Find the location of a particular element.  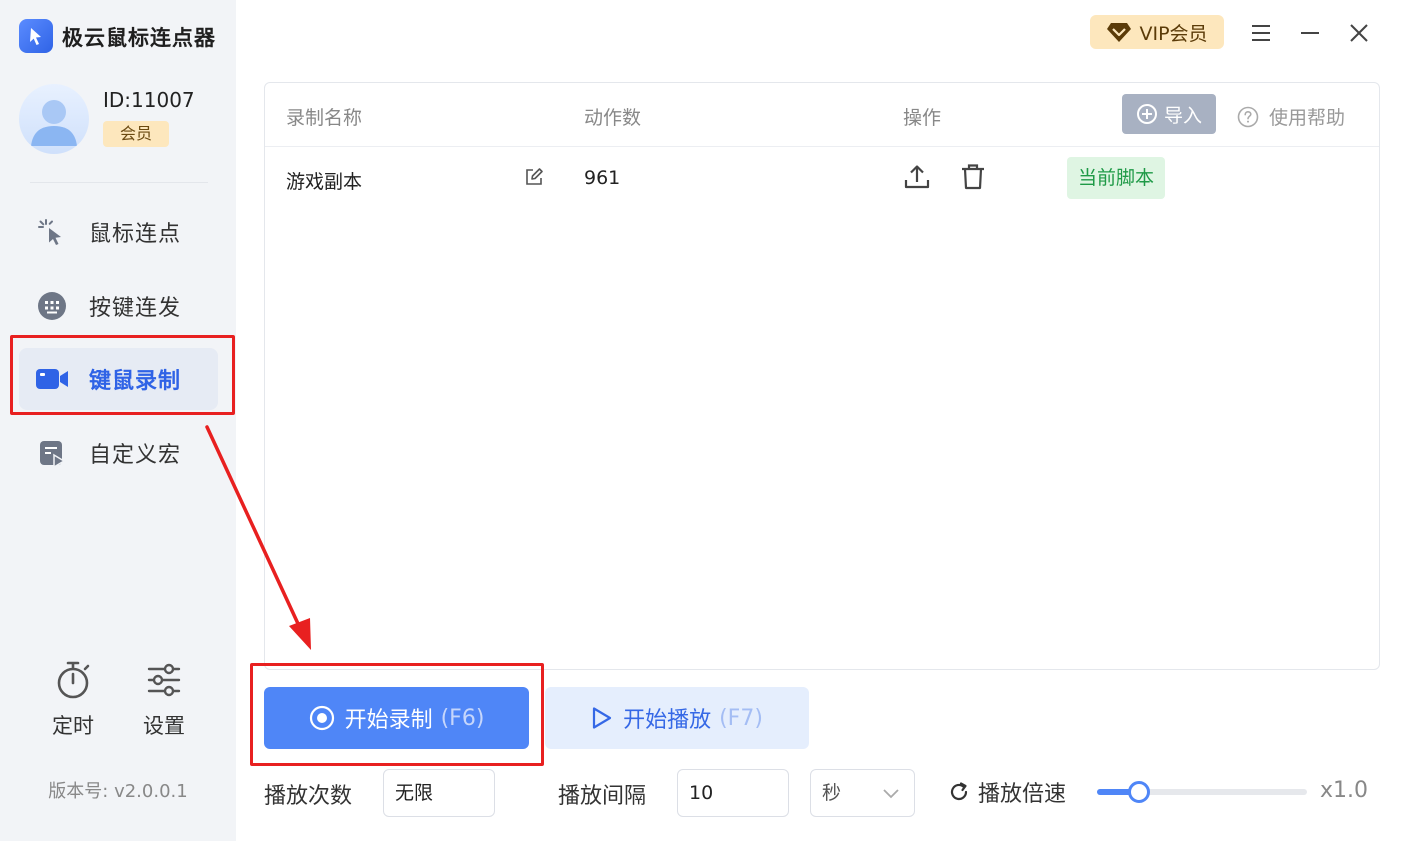

trash-icon is located at coordinates (973, 179).